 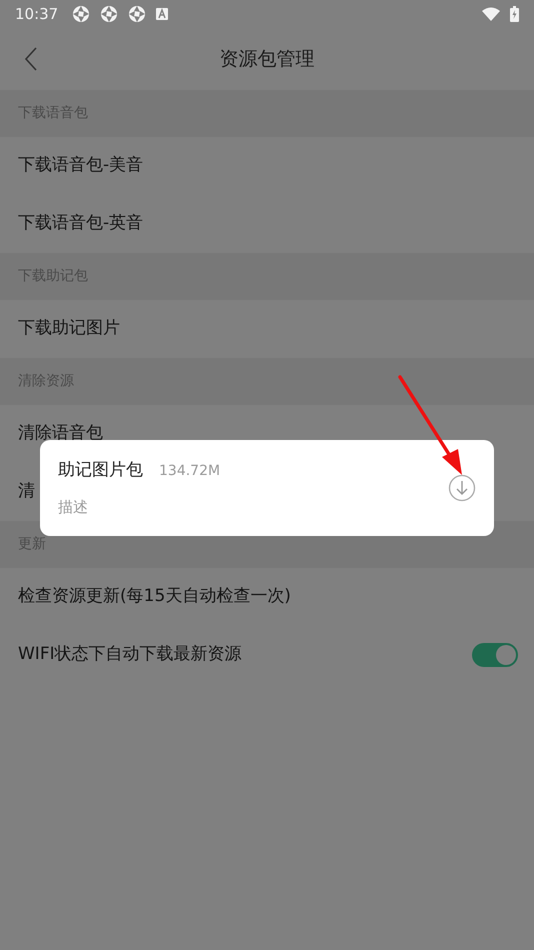 What do you see at coordinates (154, 597) in the screenshot?
I see `setting-label: 检查资源更新(每15天自动检查一次)` at bounding box center [154, 597].